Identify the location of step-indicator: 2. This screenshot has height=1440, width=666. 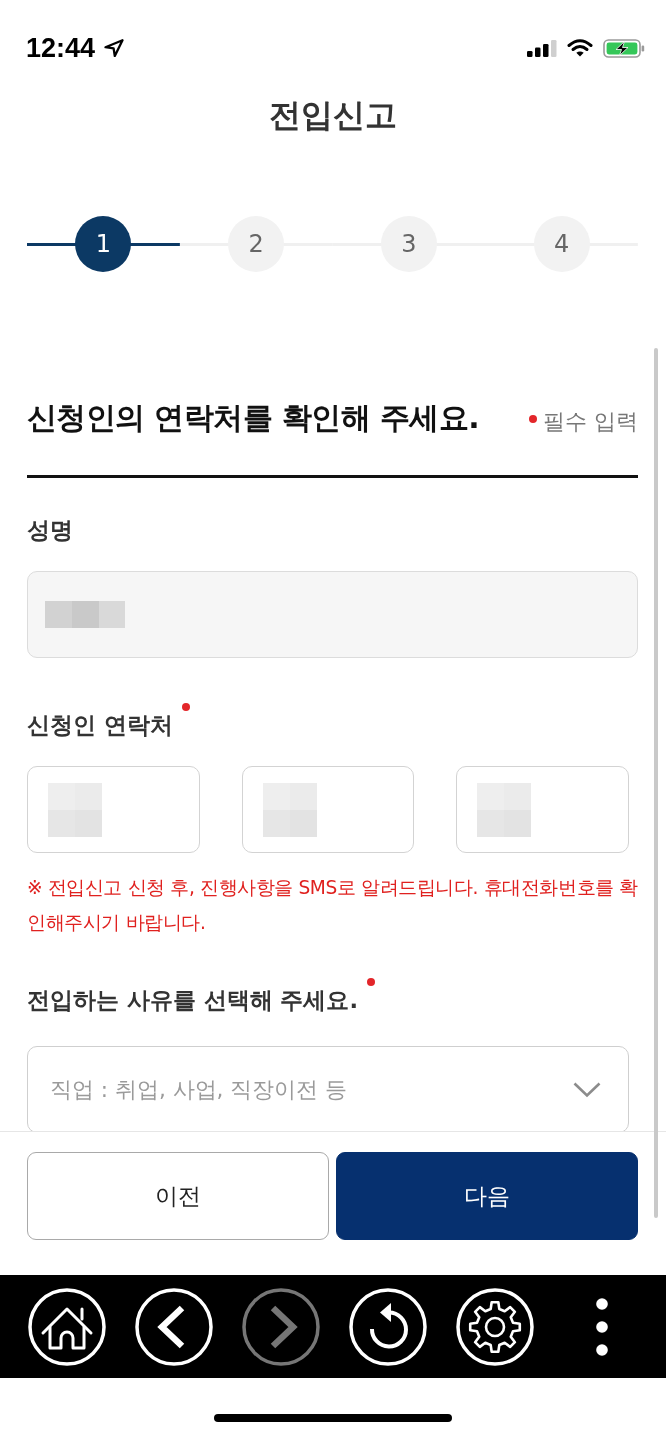
(256, 244).